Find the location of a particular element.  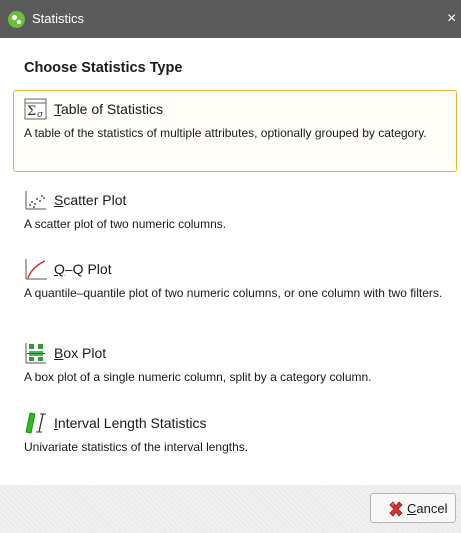

cancel-button: Cancel is located at coordinates (413, 508).